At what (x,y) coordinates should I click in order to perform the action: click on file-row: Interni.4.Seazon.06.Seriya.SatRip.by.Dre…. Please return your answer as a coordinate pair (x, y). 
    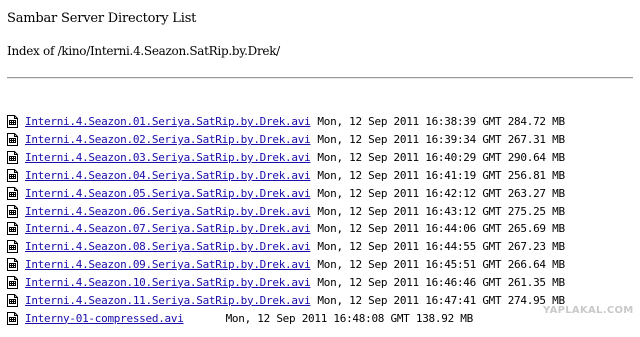
    Looking at the image, I should click on (286, 211).